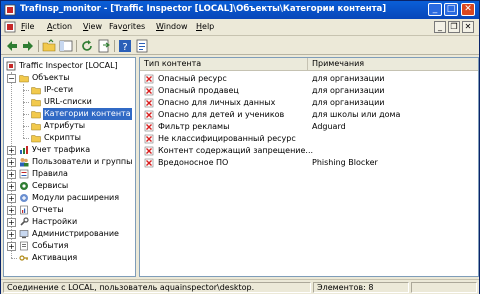  Describe the element at coordinates (309, 139) in the screenshot. I see `list-item: Не классифицированный ресурс` at that location.